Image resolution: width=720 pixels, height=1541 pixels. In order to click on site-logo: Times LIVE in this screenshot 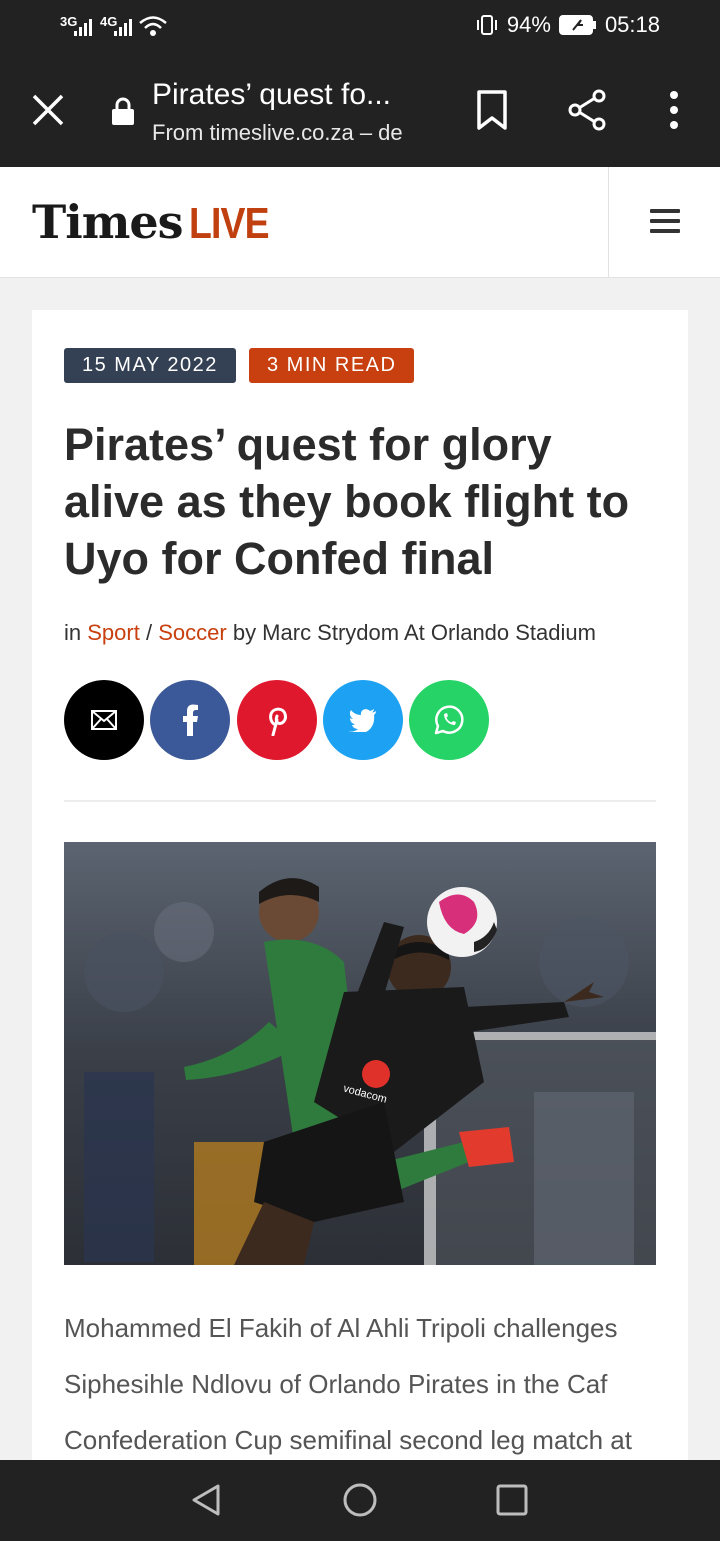, I will do `click(157, 222)`.